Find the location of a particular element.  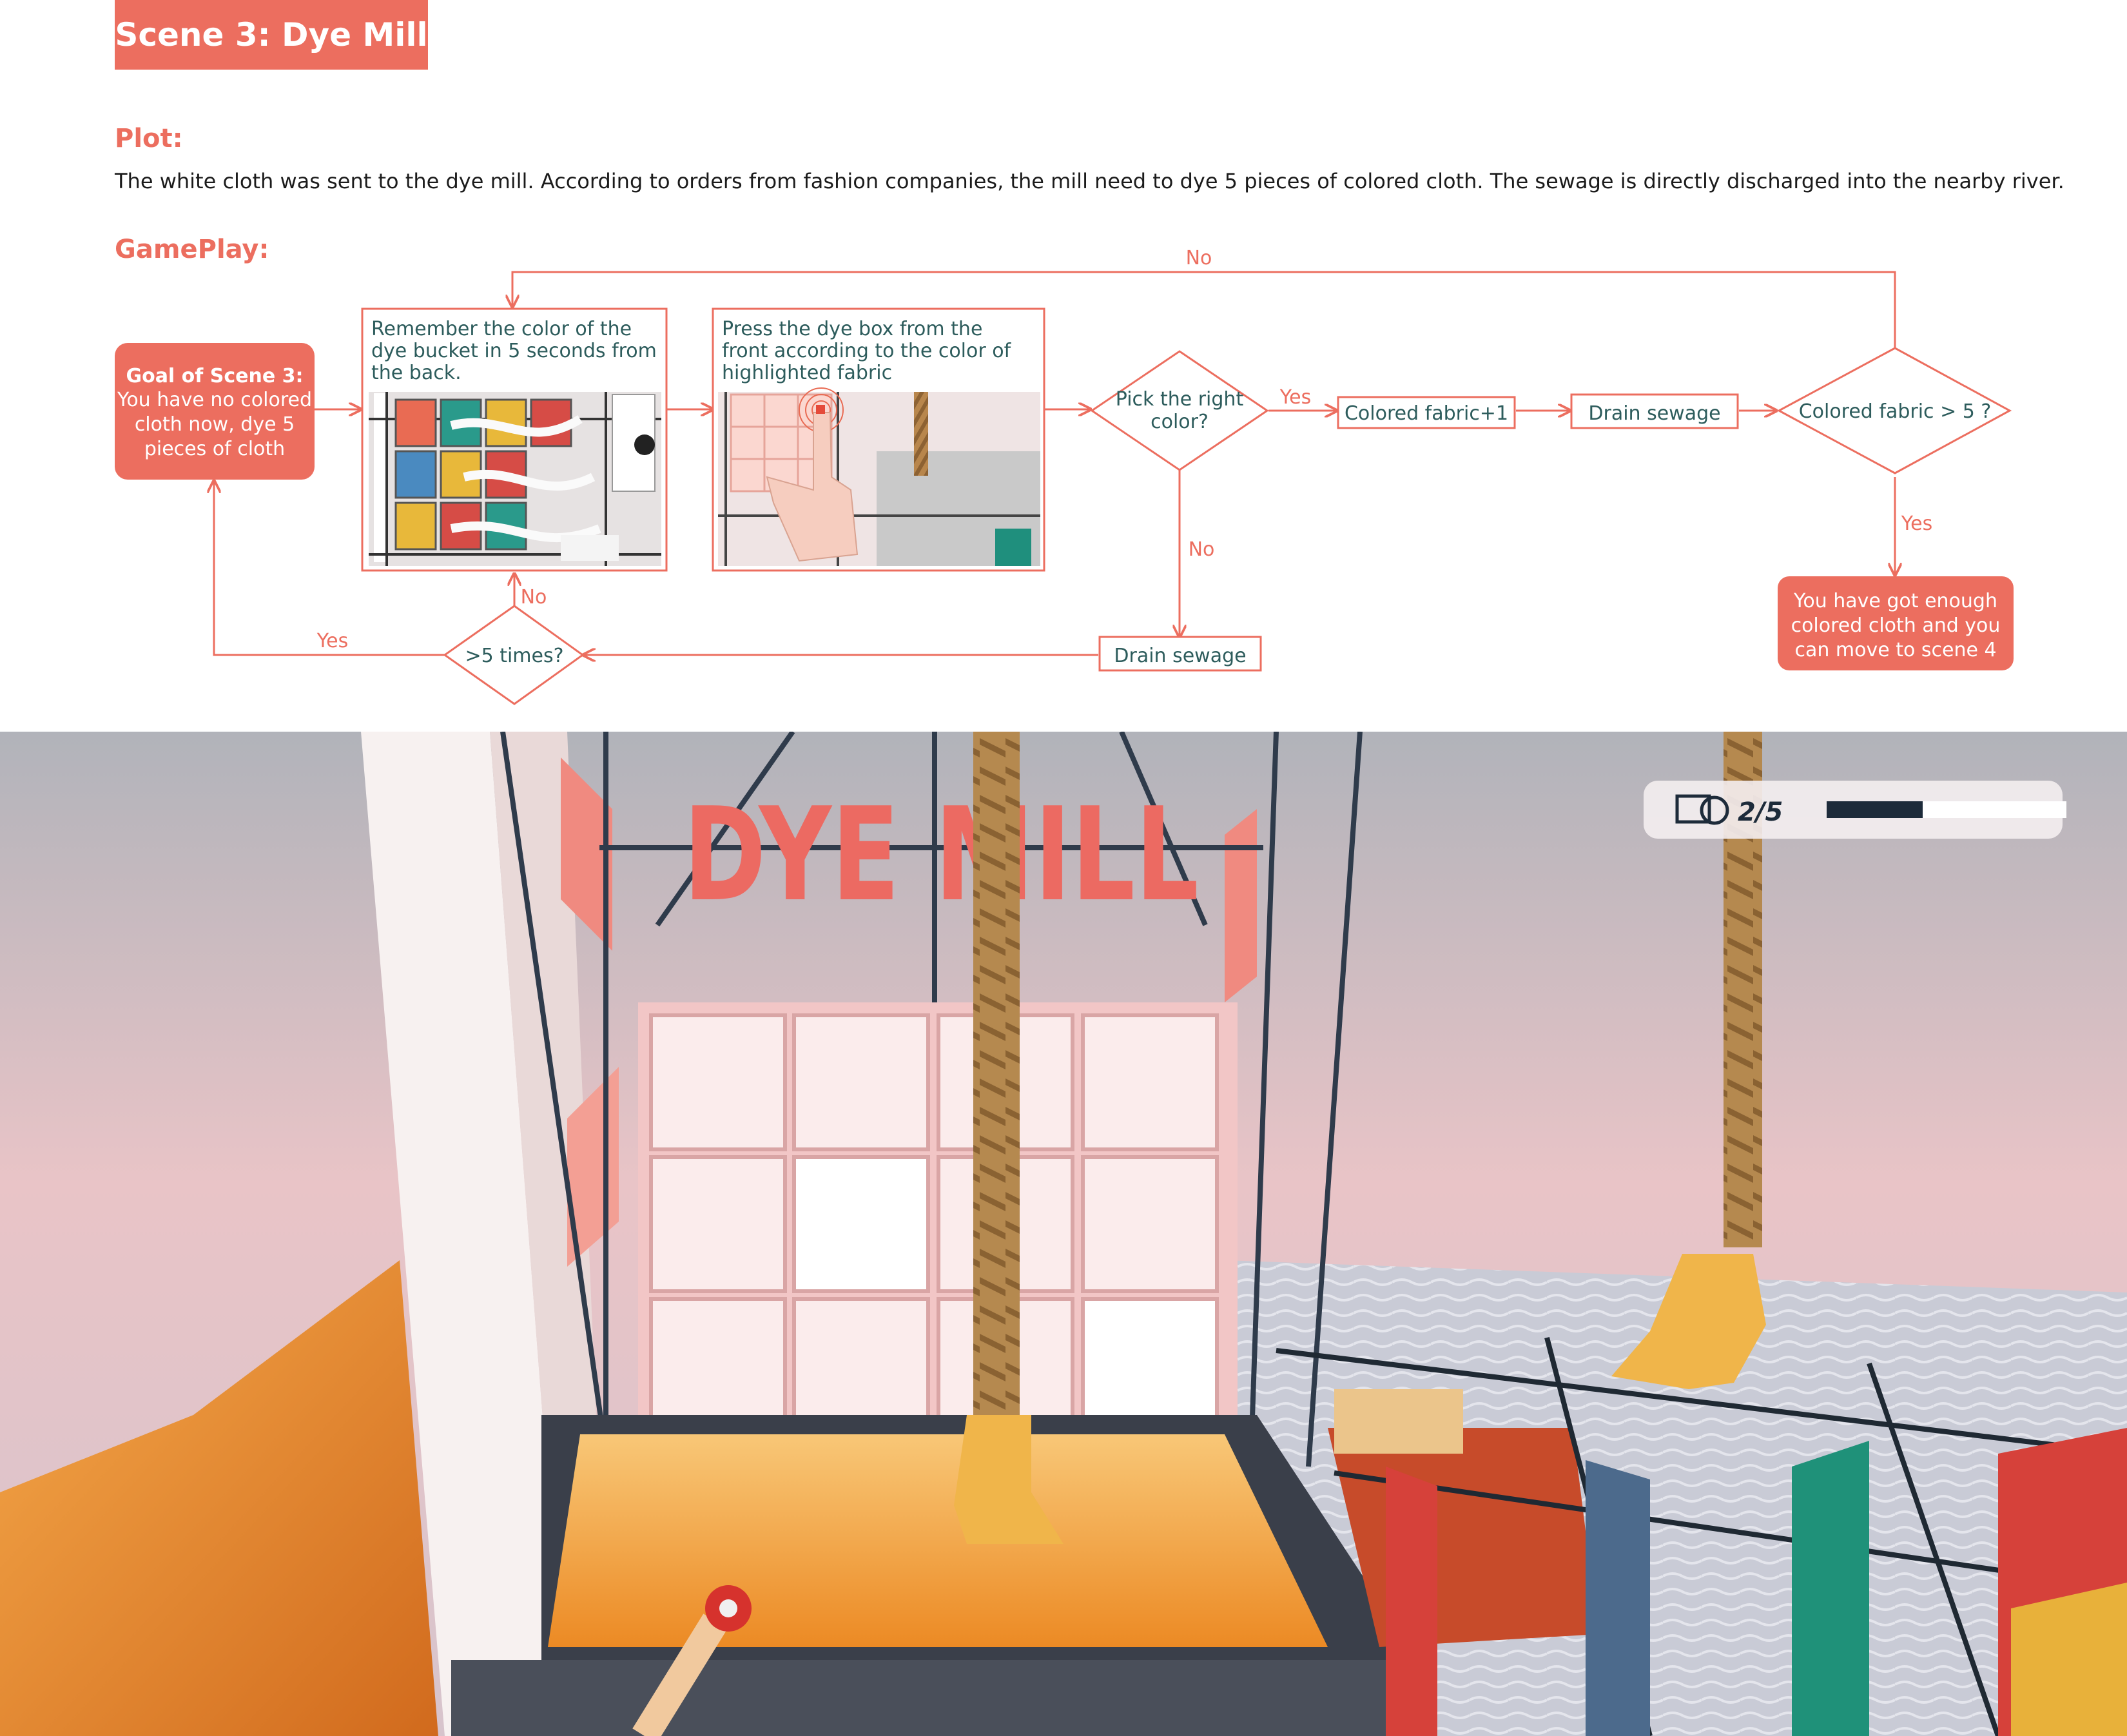

hud-counter: 2/5 is located at coordinates (1761, 812).